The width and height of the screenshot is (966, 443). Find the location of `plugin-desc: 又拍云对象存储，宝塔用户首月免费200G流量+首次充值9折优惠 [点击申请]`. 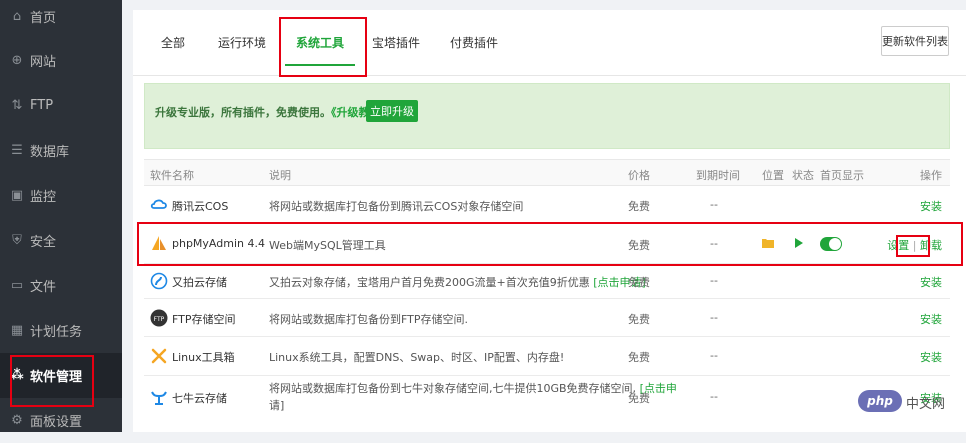

plugin-desc: 又拍云对象存储，宝塔用户首月免费200G流量+首次充值9折优惠 [点击申请] is located at coordinates (457, 282).